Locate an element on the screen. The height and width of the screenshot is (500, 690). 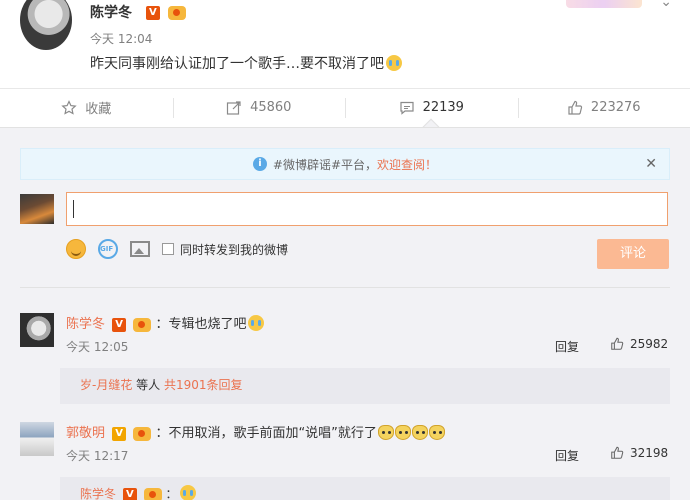
comment-text: ：专辑也烧了吧 is located at coordinates (201, 324).